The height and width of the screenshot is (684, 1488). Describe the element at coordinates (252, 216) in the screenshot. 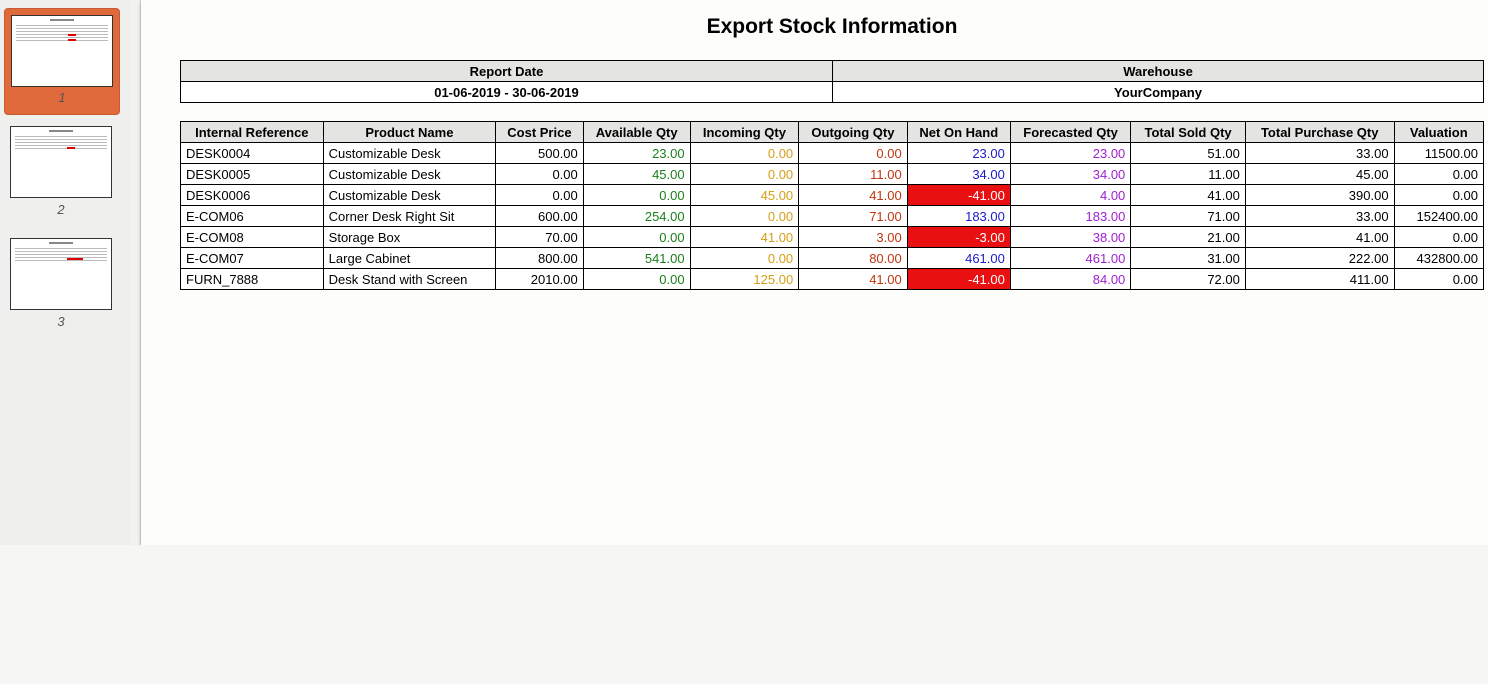

I see `cell-internal-reference: E-COM06` at that location.